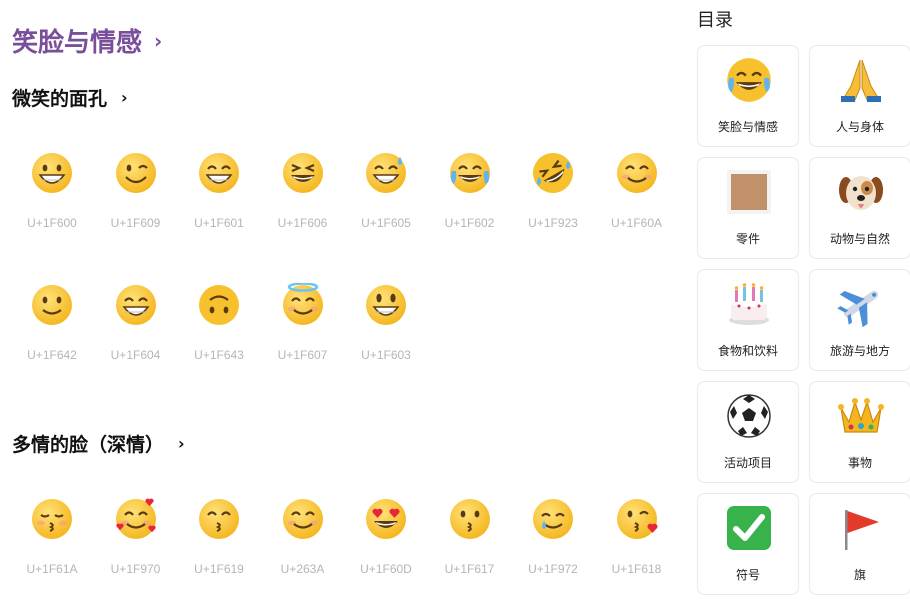 Image resolution: width=910 pixels, height=602 pixels. I want to click on laughing-tears-icon, so click(749, 80).